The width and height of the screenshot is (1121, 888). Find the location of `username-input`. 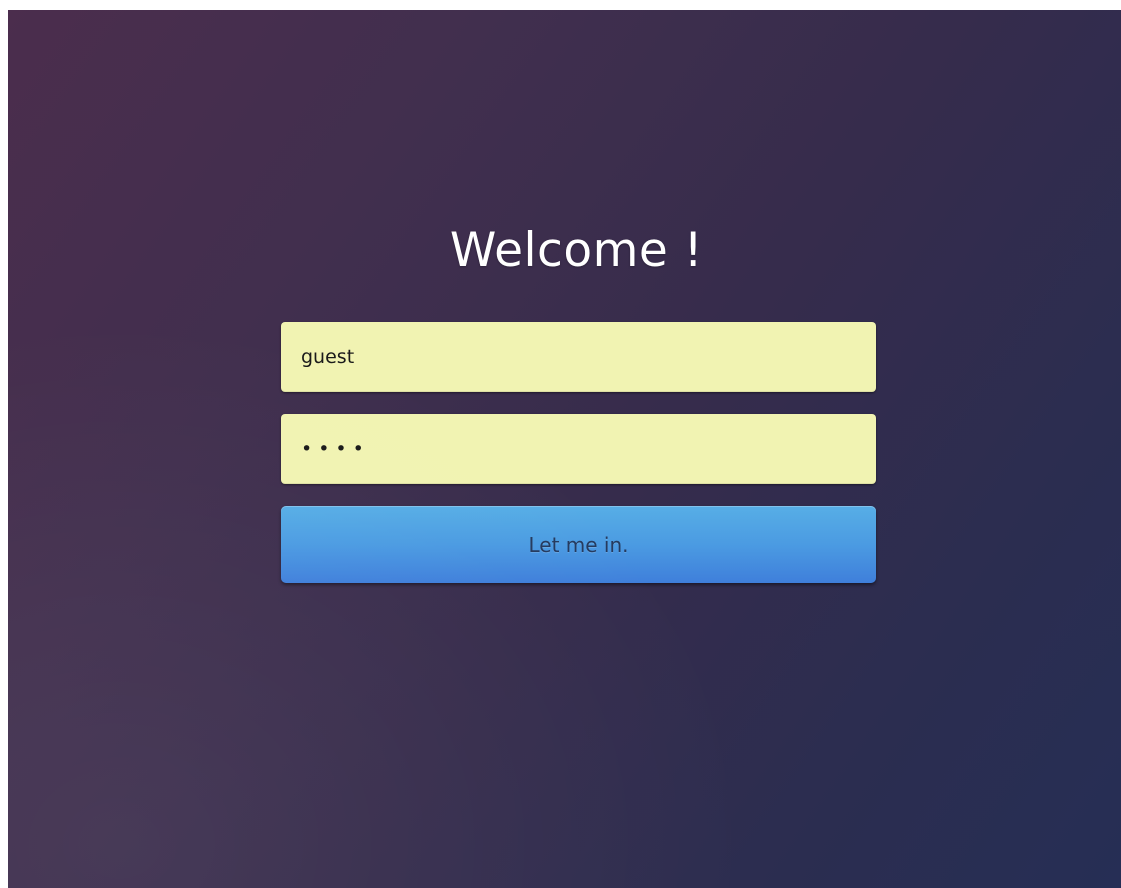

username-input is located at coordinates (578, 357).